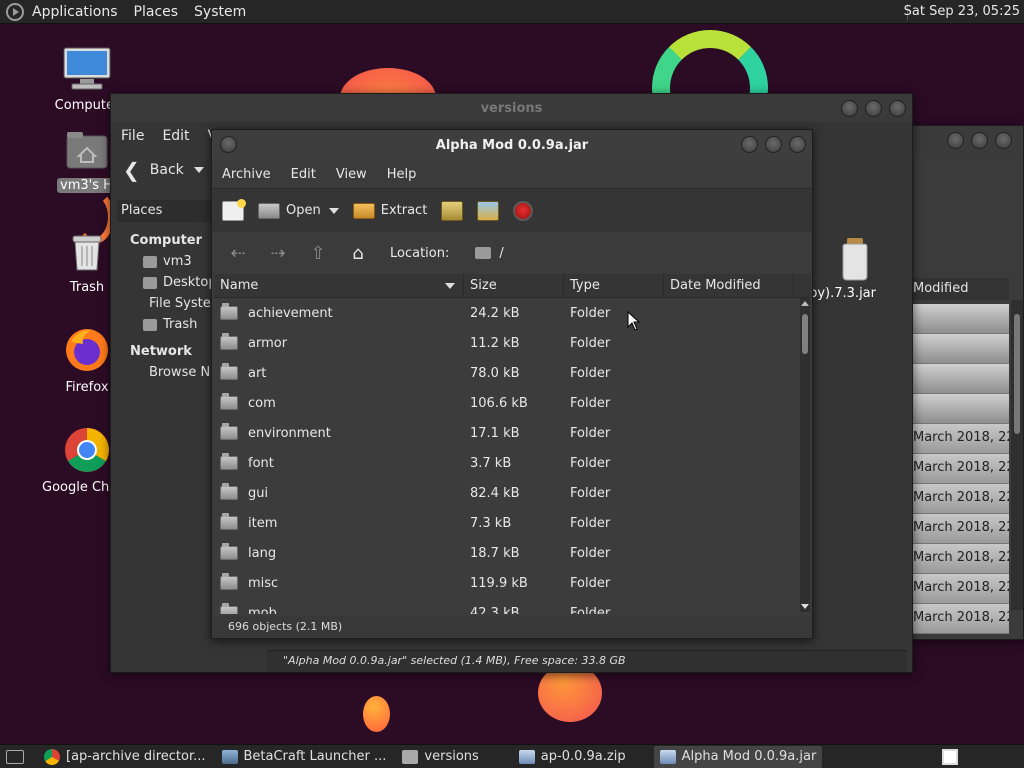  I want to click on location-field: /, so click(501, 253).